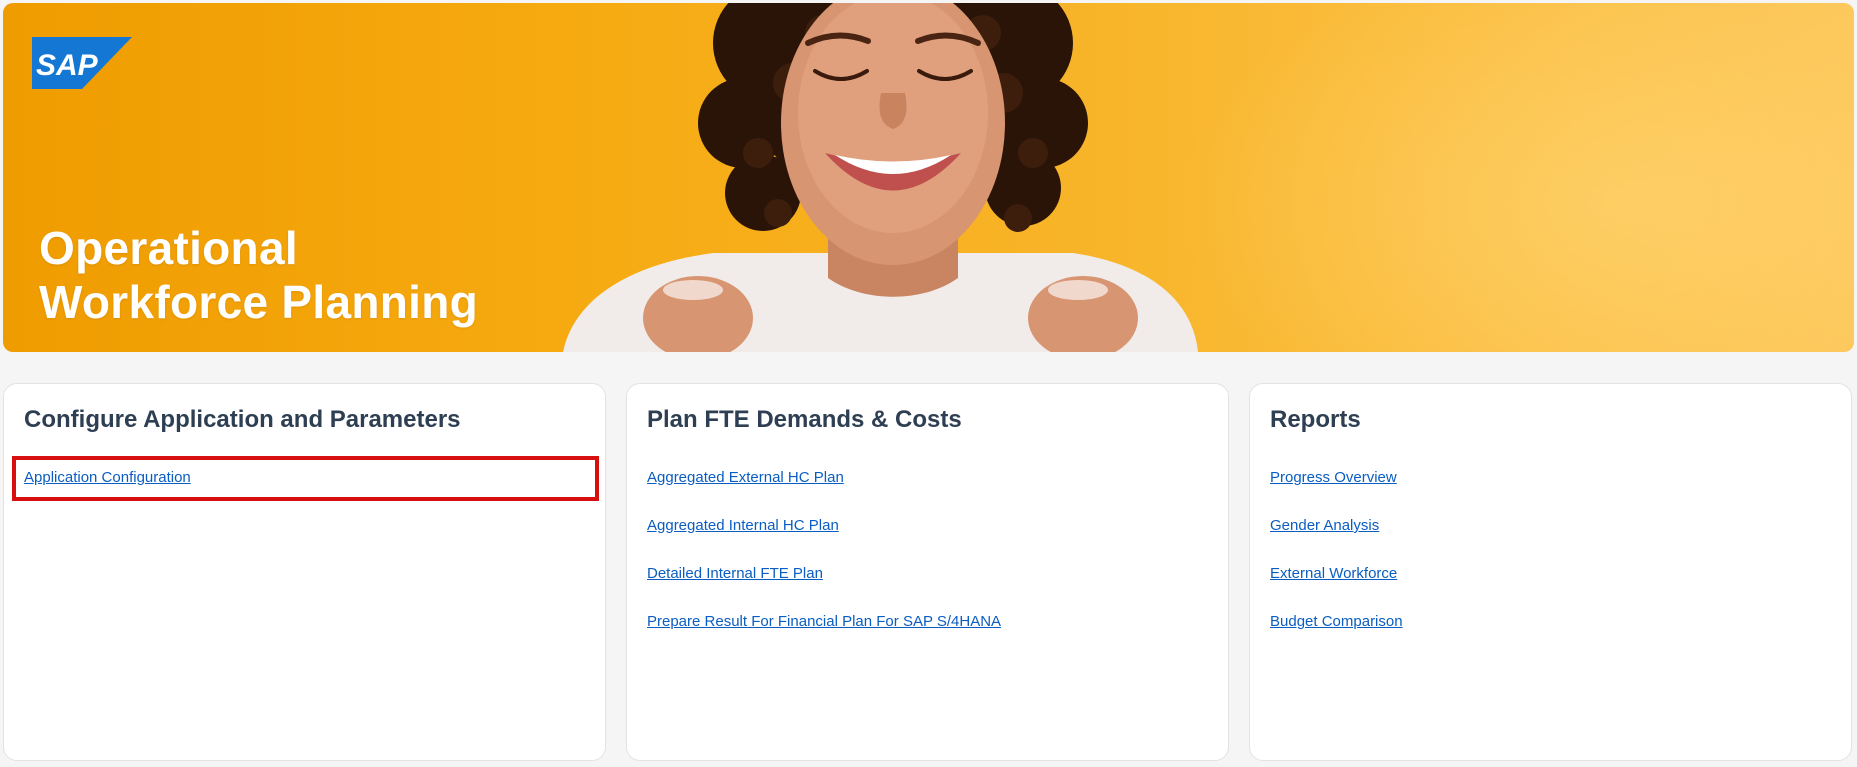 The width and height of the screenshot is (1857, 767). What do you see at coordinates (1336, 588) in the screenshot?
I see `list-item: External Workforce` at bounding box center [1336, 588].